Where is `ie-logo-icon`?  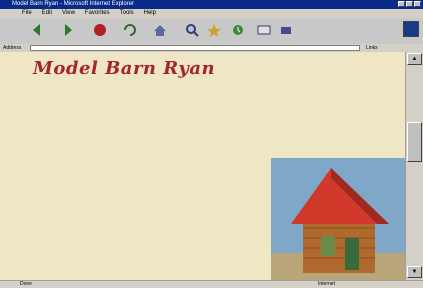
ie-logo-icon is located at coordinates (411, 29).